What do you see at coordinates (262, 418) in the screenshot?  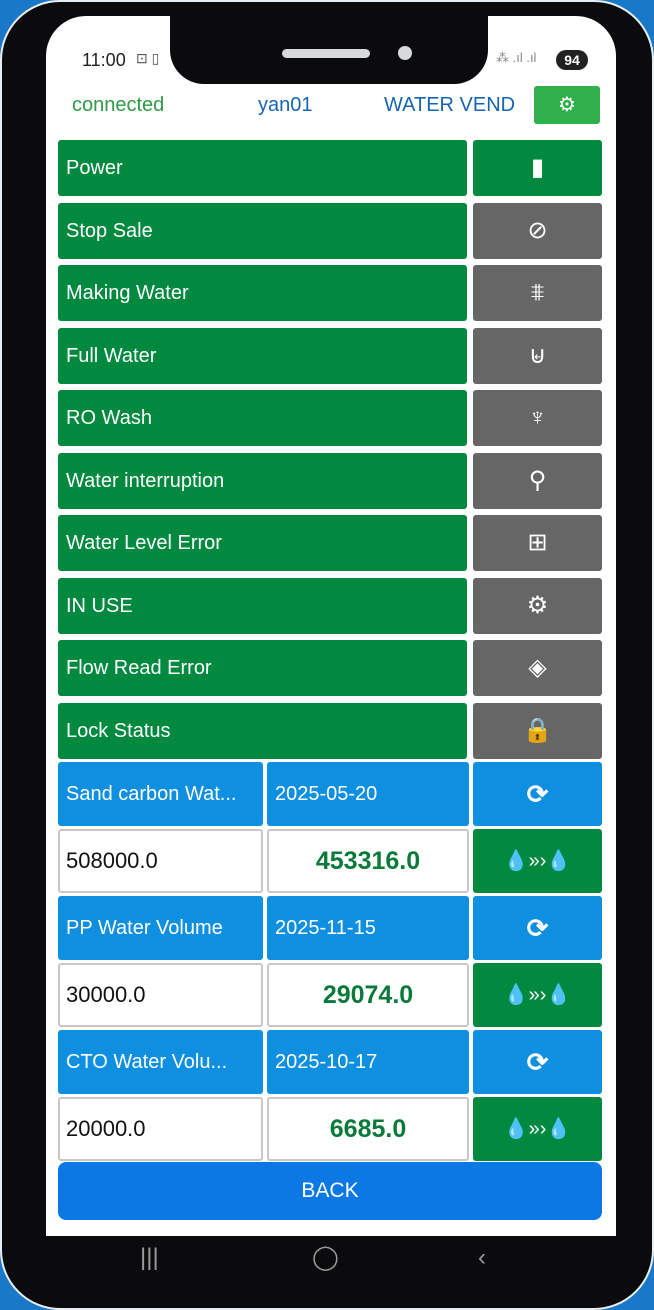 I see `status-label: RO Wash` at bounding box center [262, 418].